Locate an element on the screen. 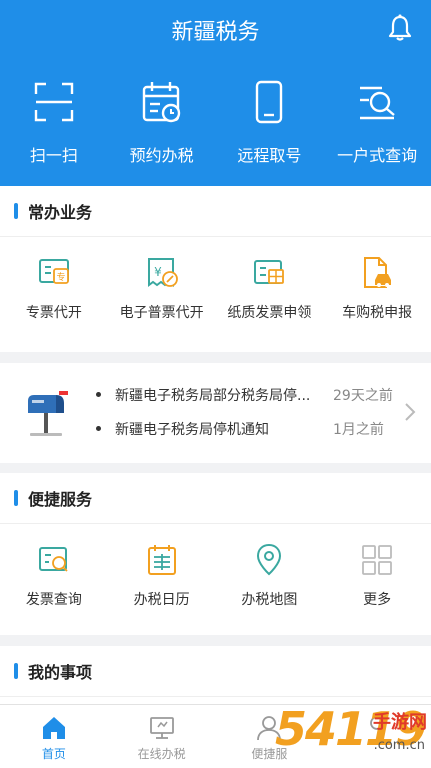 This screenshot has height=768, width=431. more-grid-icon is located at coordinates (377, 560).